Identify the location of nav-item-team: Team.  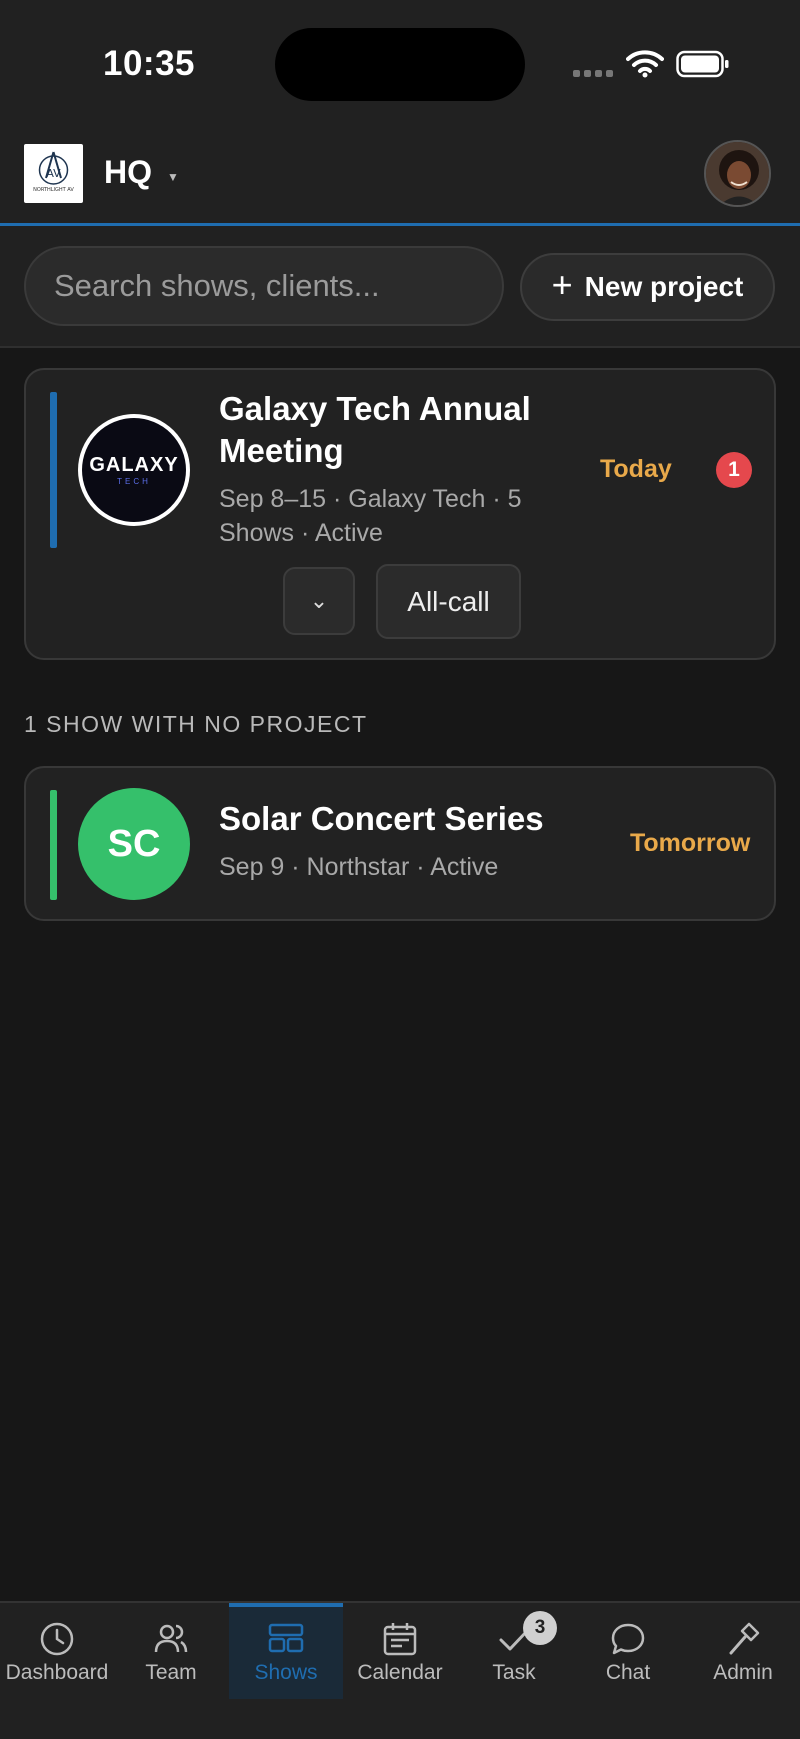
(171, 1651).